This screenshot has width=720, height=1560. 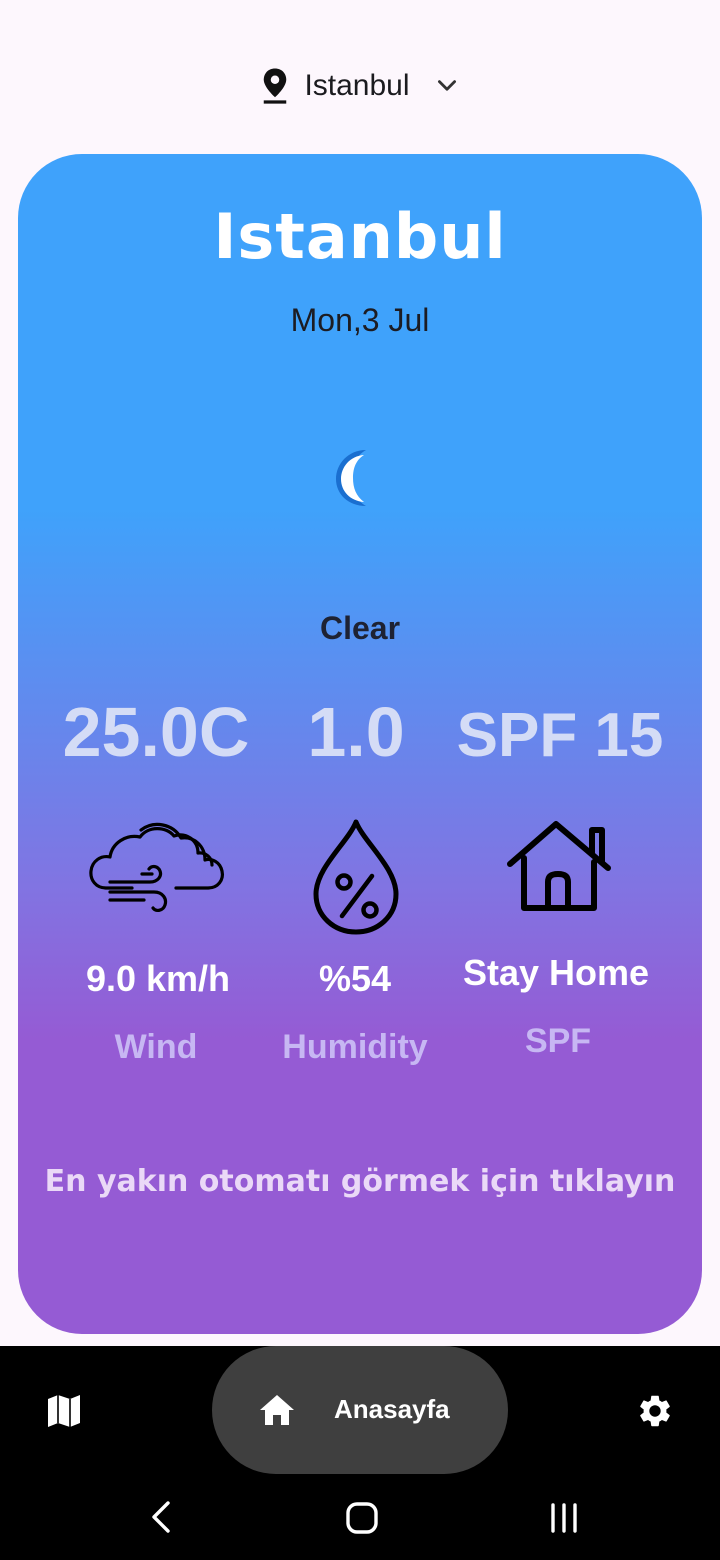 I want to click on location-selector: Istanbul, so click(x=360, y=86).